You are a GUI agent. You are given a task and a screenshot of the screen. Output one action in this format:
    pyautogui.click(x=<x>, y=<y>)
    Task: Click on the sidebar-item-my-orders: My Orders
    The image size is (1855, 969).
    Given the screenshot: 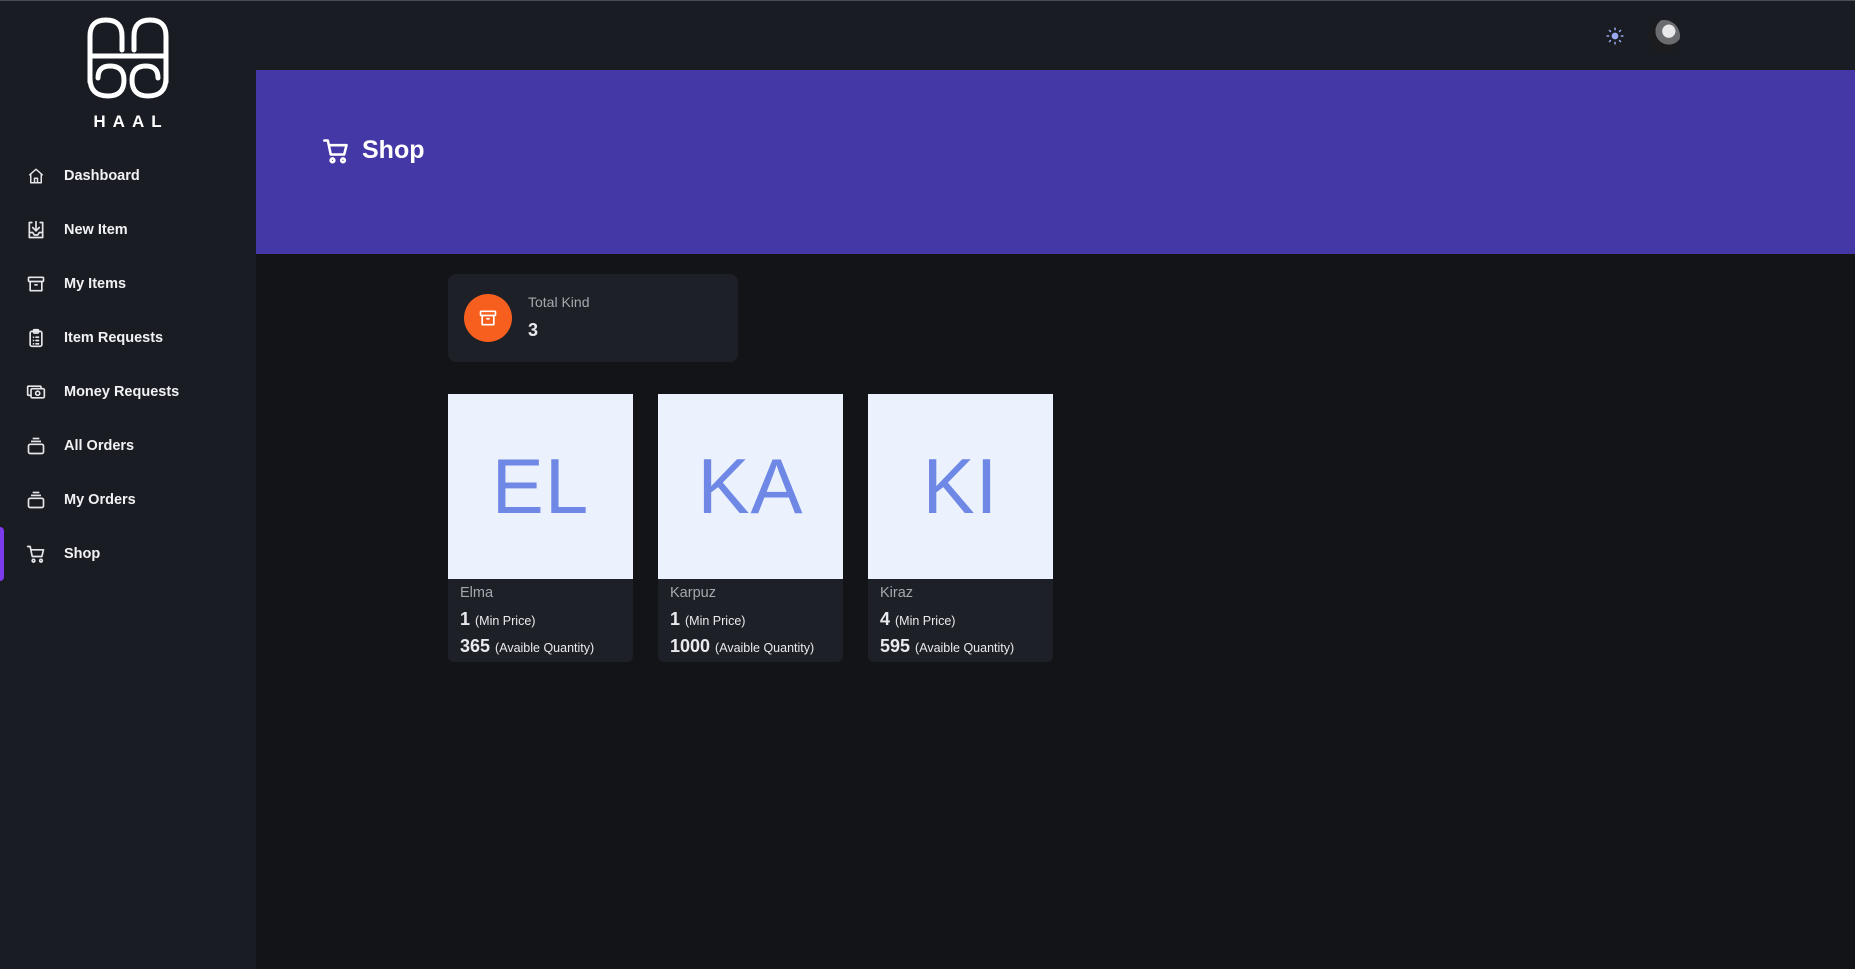 What is the action you would take?
    pyautogui.click(x=128, y=500)
    